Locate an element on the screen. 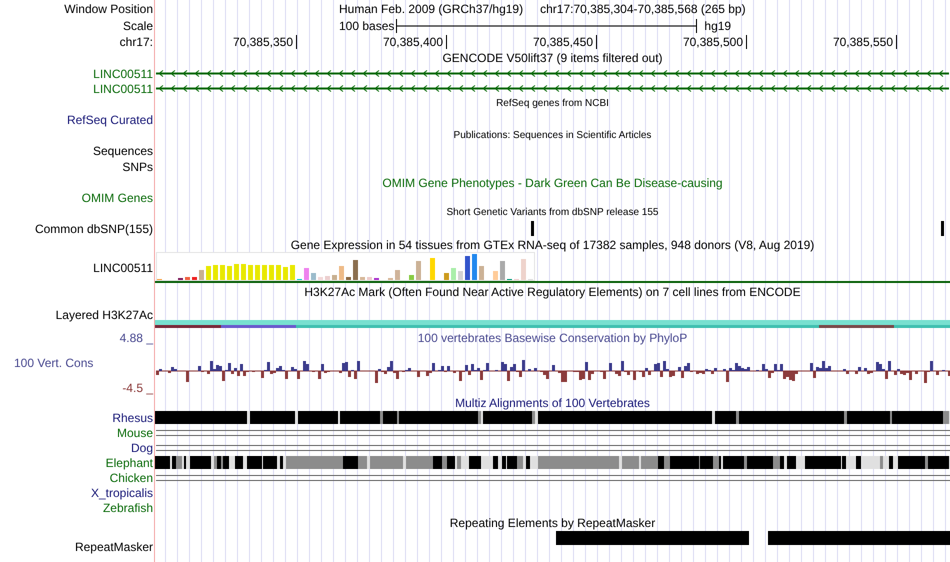 Image resolution: width=950 pixels, height=562 pixels. track-label: Common dbSNP(155) is located at coordinates (93, 229).